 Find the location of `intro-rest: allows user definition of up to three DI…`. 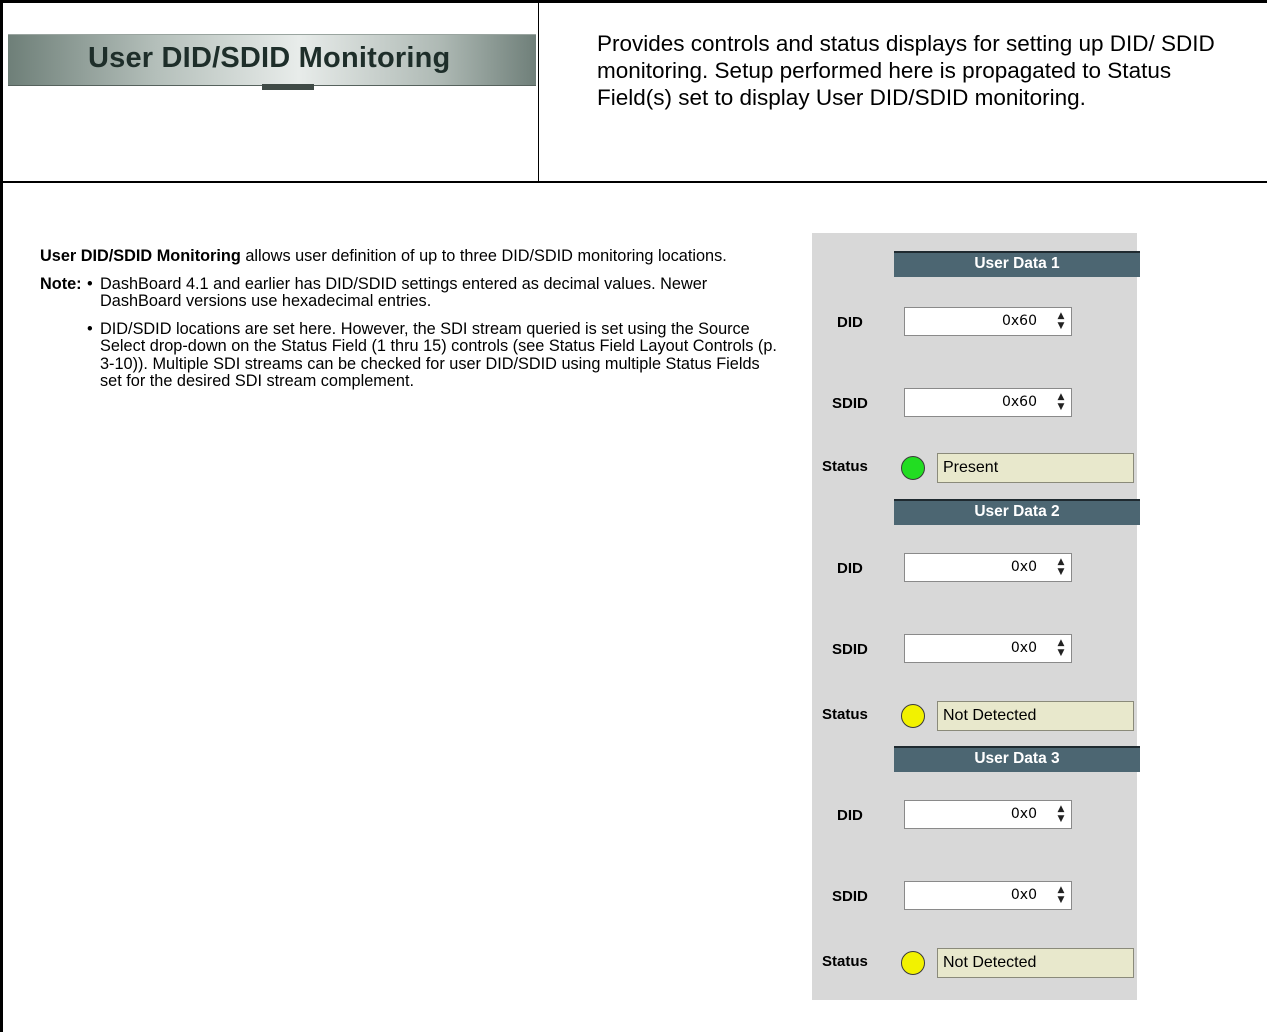

intro-rest: allows user definition of up to three DI… is located at coordinates (483, 256).